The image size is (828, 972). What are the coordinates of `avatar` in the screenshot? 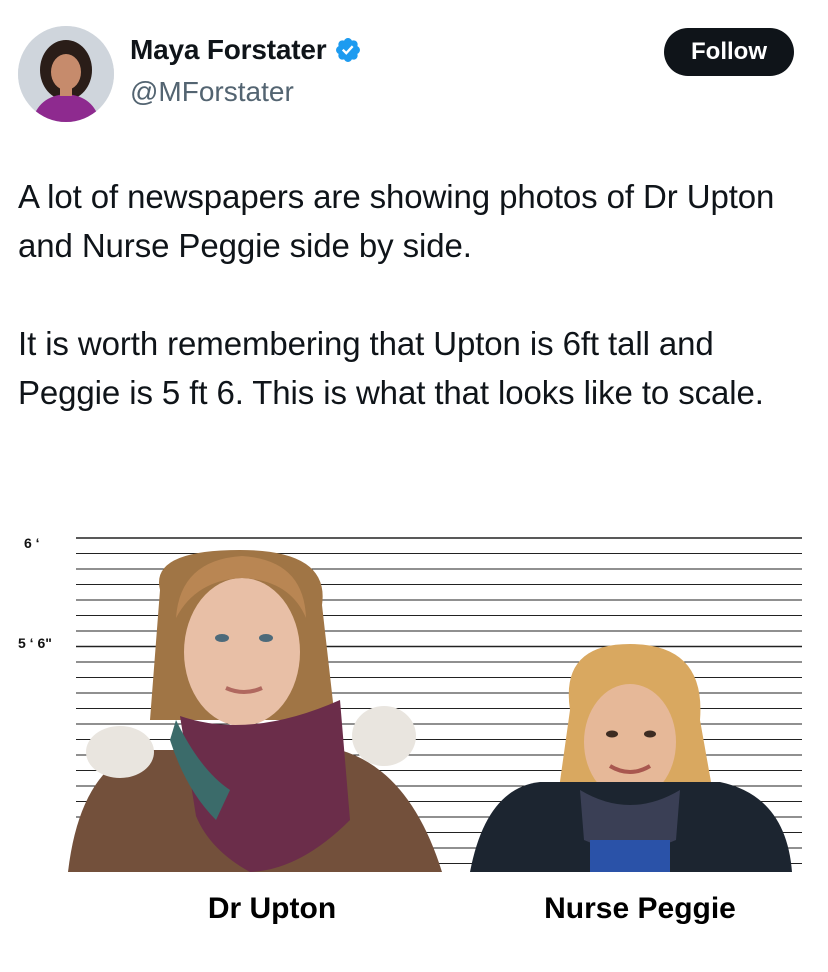 It's located at (66, 74).